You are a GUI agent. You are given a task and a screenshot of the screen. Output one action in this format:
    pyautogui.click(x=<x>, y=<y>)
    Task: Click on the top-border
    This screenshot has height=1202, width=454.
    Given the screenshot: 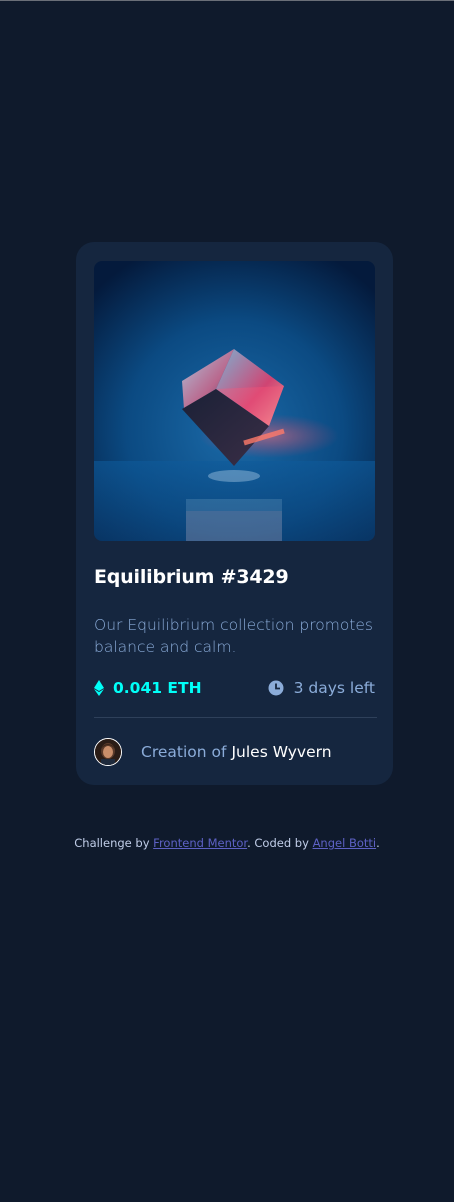 What is the action you would take?
    pyautogui.click(x=227, y=0)
    